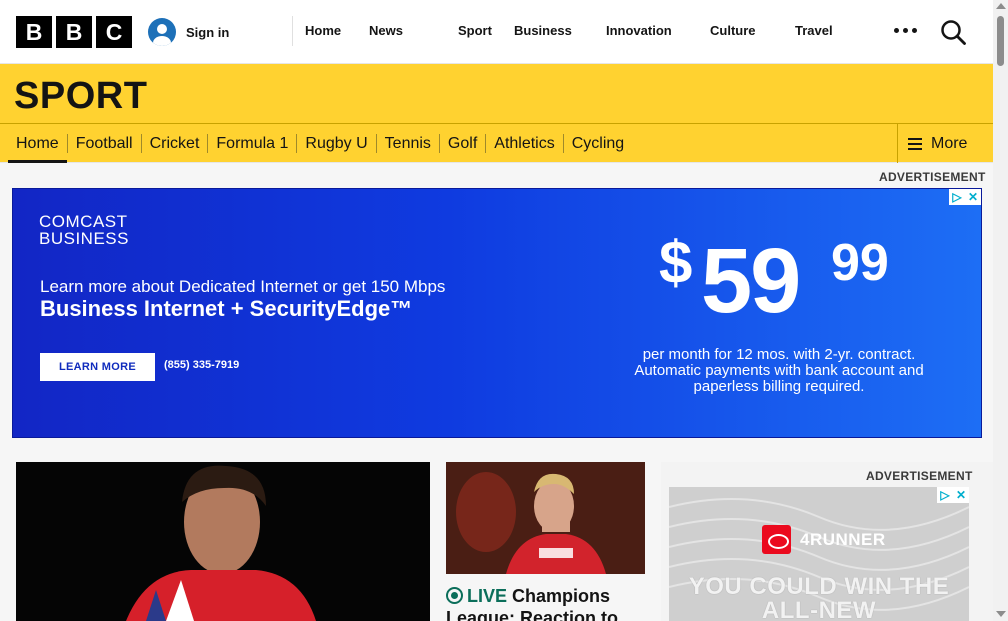  What do you see at coordinates (915, 143) in the screenshot?
I see `menu-icon` at bounding box center [915, 143].